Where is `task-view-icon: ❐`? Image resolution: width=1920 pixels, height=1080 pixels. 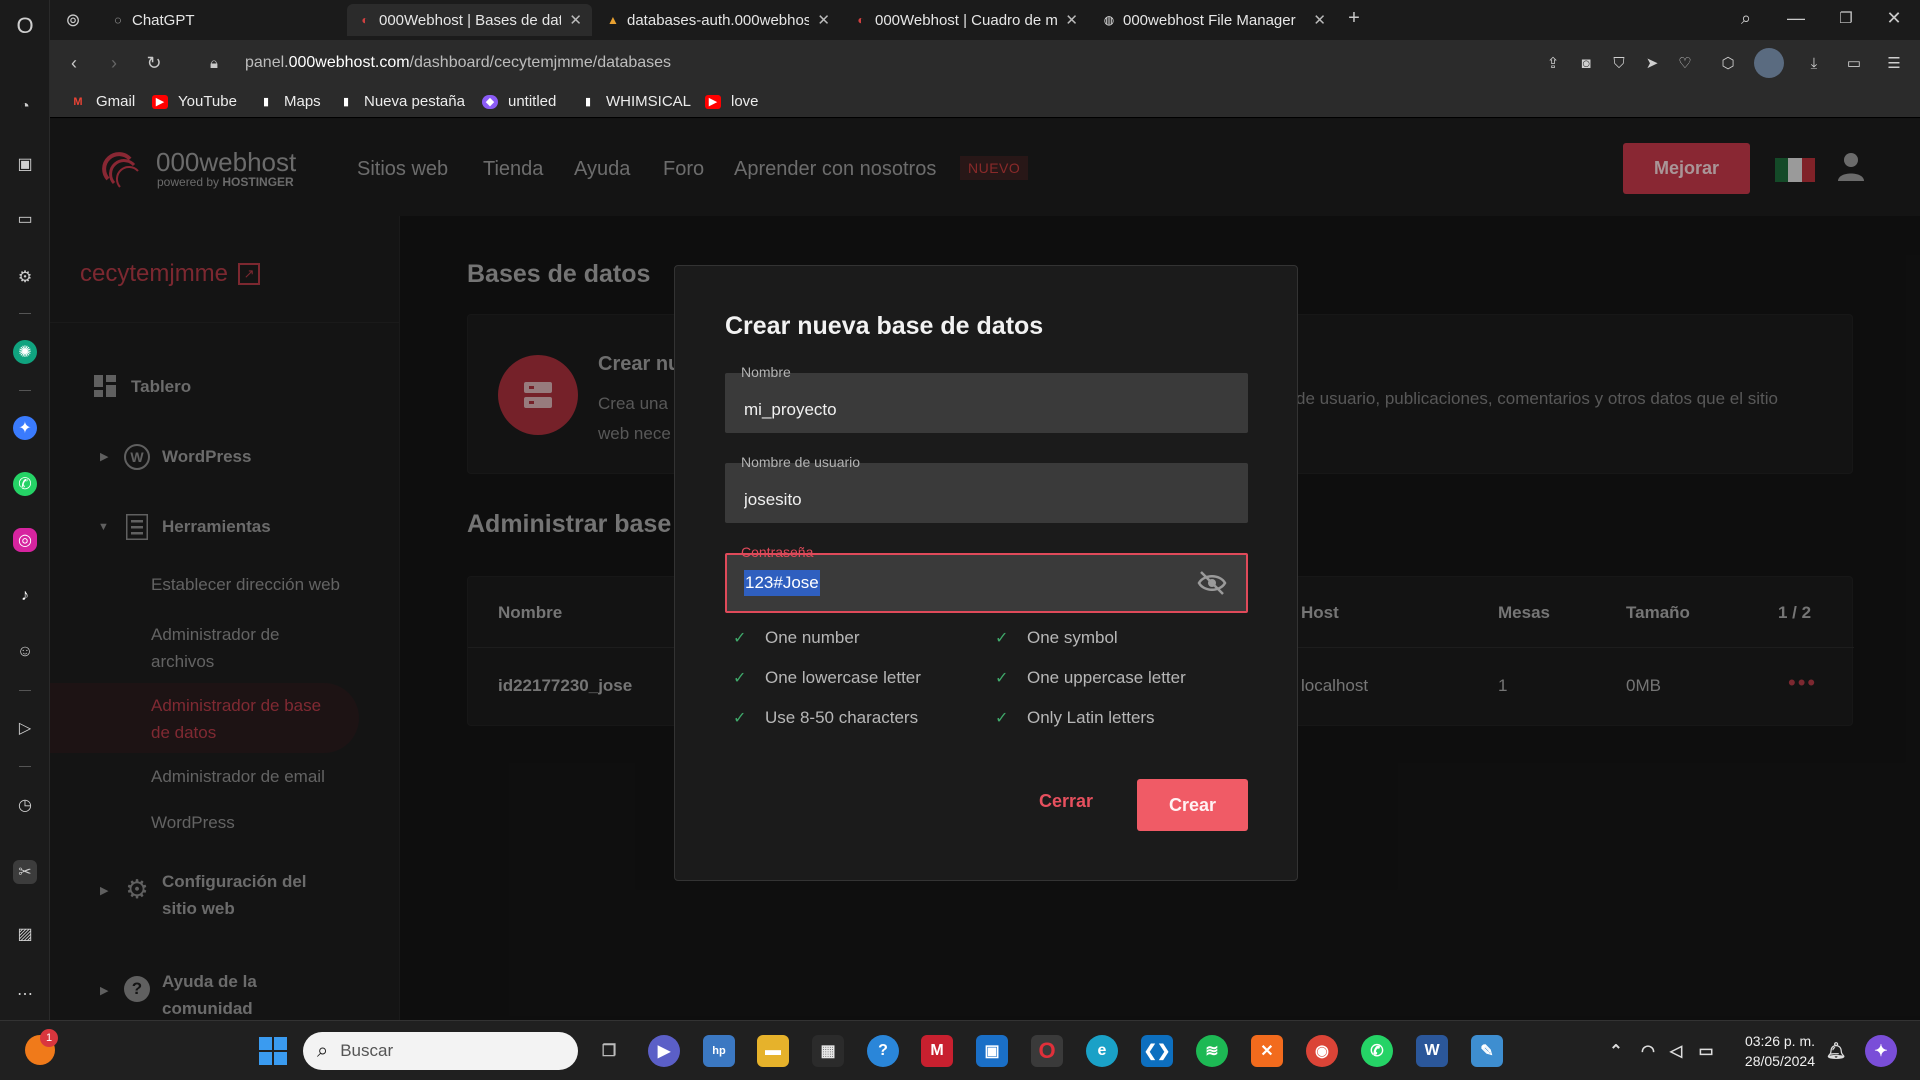 task-view-icon: ❐ is located at coordinates (609, 1051).